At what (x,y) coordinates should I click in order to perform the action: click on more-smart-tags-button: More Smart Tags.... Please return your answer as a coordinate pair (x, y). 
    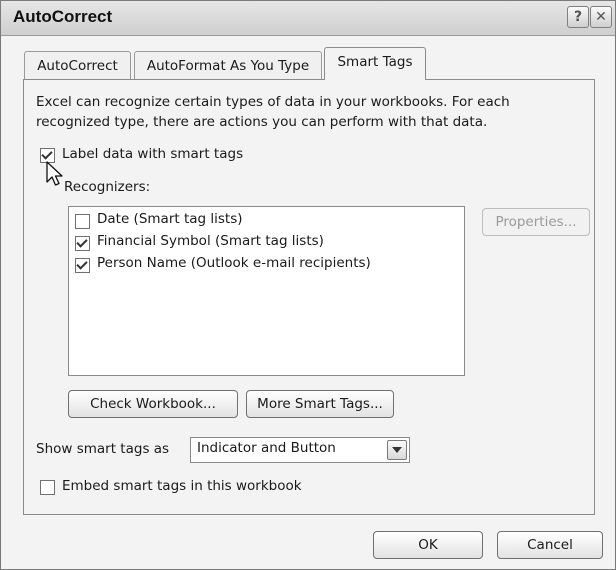
    Looking at the image, I should click on (320, 404).